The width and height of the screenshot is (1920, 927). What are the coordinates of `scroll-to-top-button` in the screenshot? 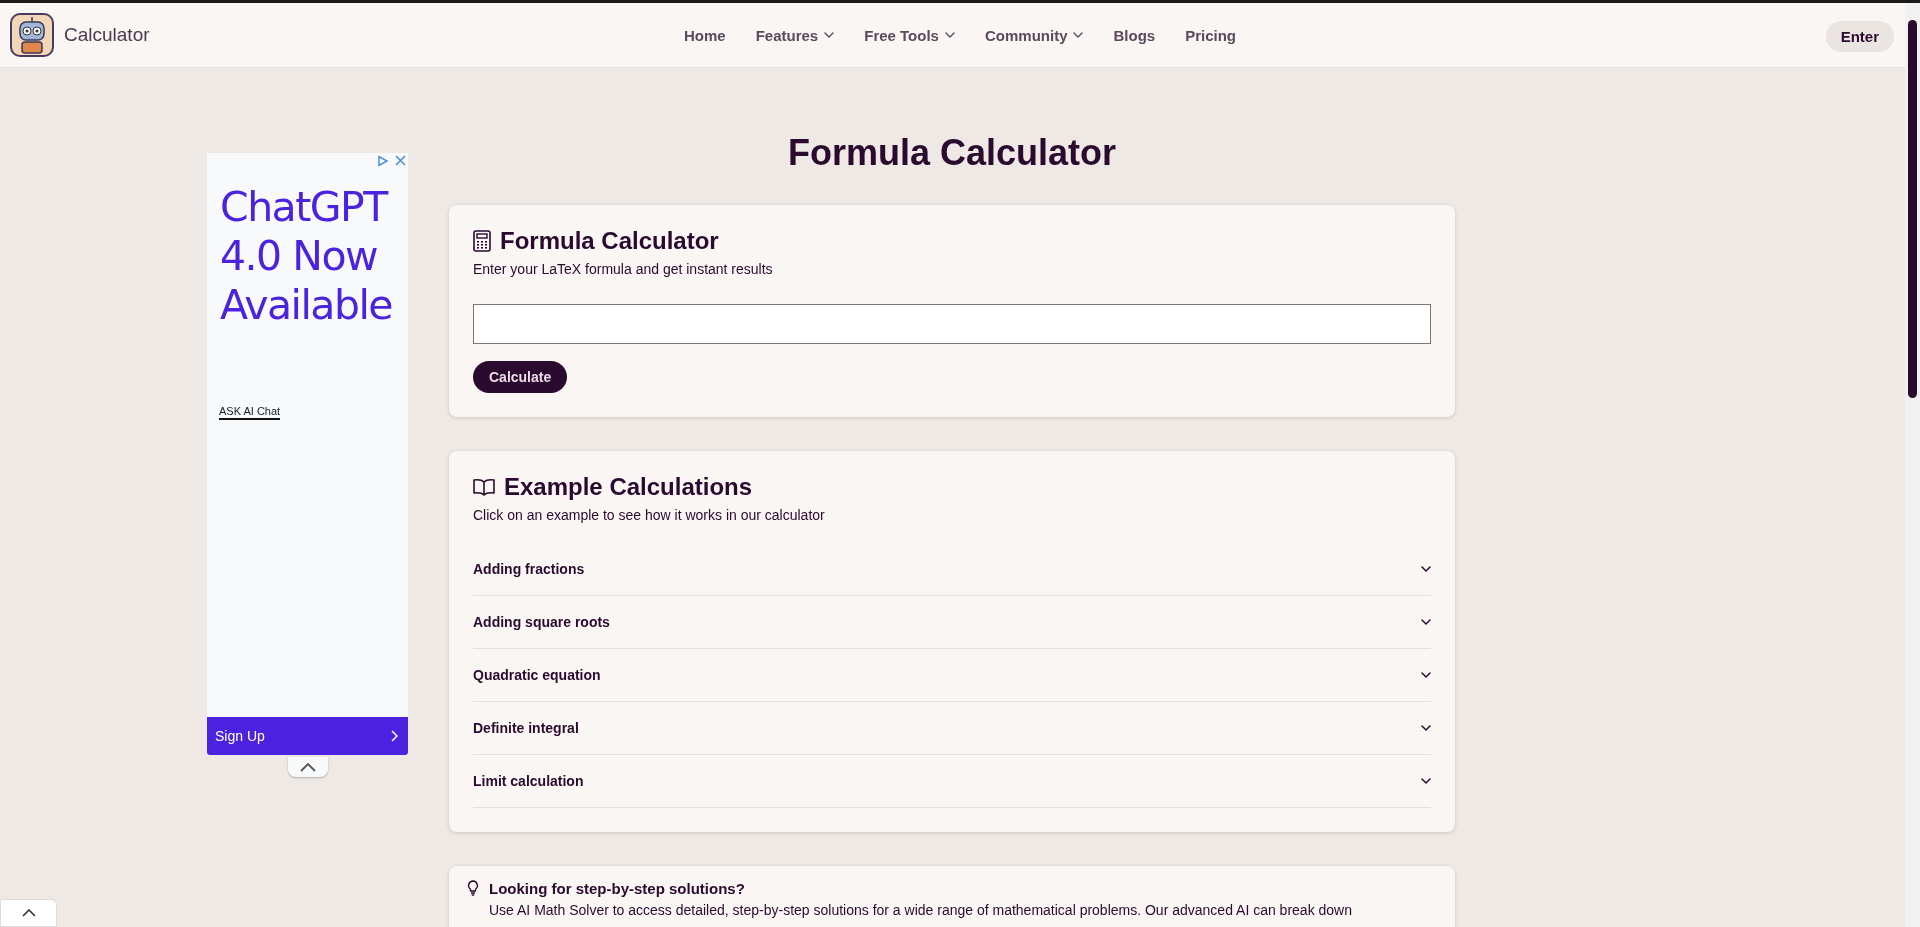 It's located at (28, 913).